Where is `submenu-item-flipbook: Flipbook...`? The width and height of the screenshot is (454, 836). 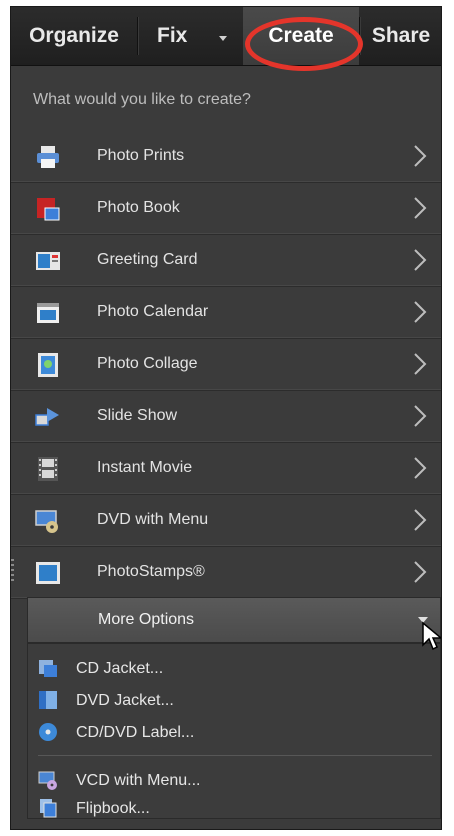 submenu-item-flipbook: Flipbook... is located at coordinates (234, 809).